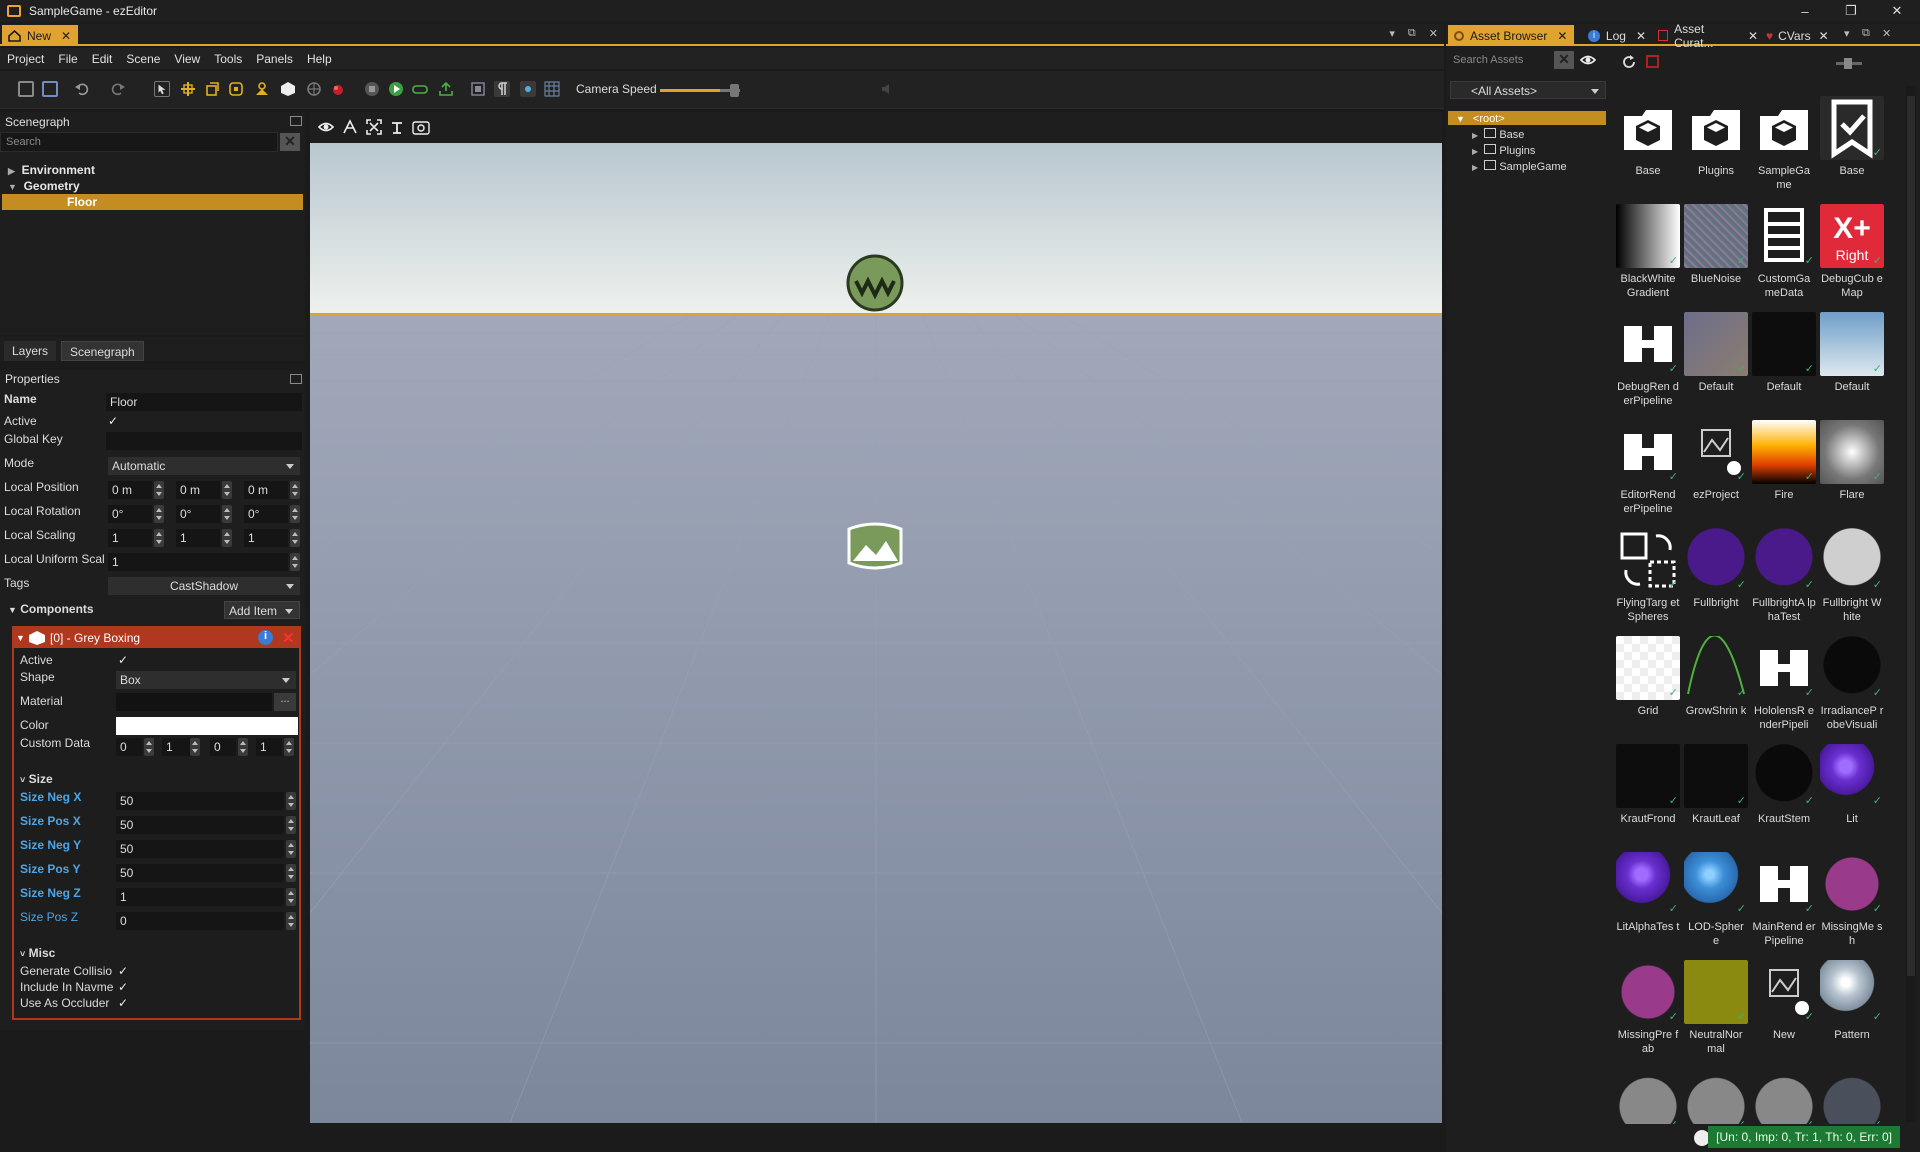  I want to click on custom-data-3-input: 1, so click(269, 747).